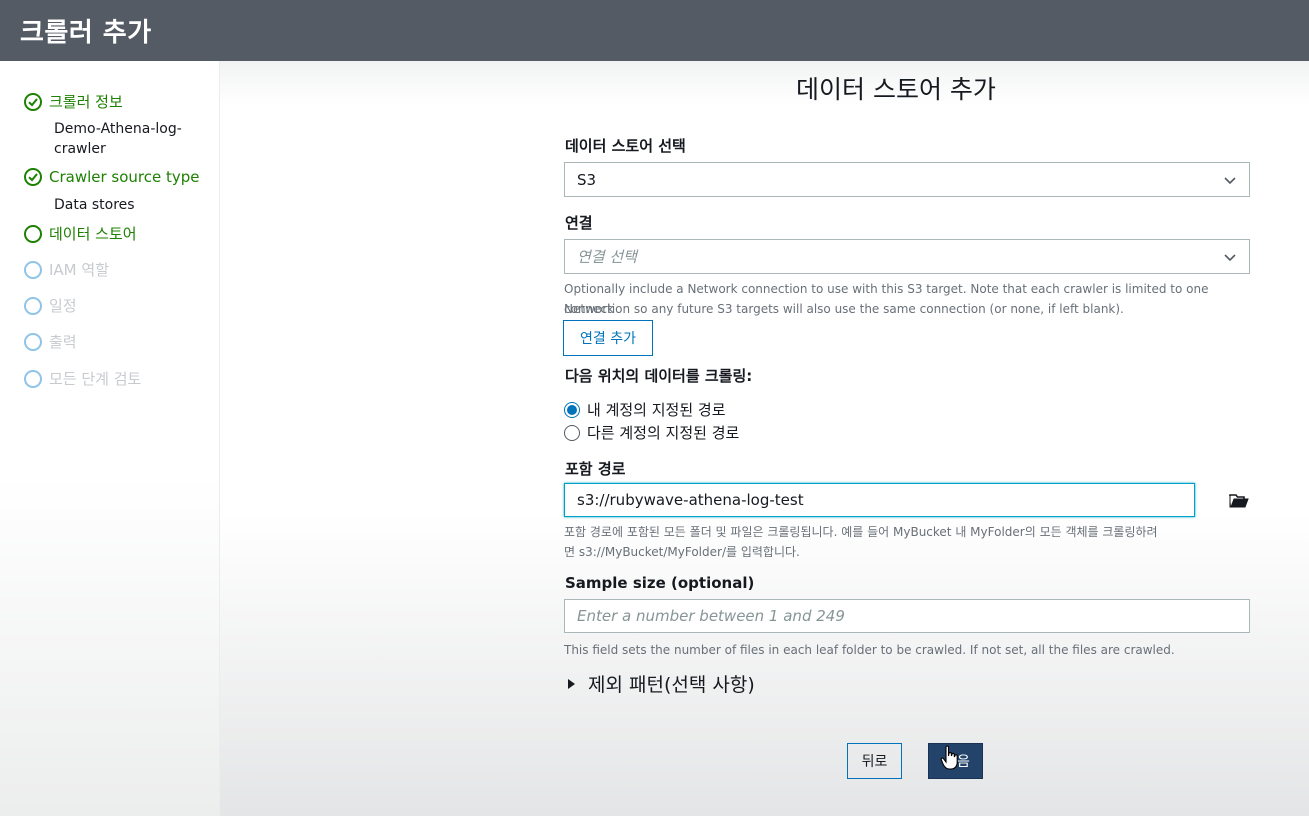  What do you see at coordinates (86, 102) in the screenshot?
I see `step-label: 크롤러 정보` at bounding box center [86, 102].